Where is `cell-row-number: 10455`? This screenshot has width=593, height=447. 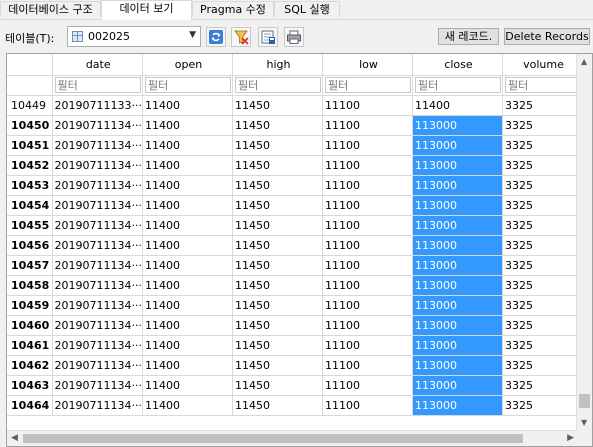
cell-row-number: 10455 is located at coordinates (30, 225).